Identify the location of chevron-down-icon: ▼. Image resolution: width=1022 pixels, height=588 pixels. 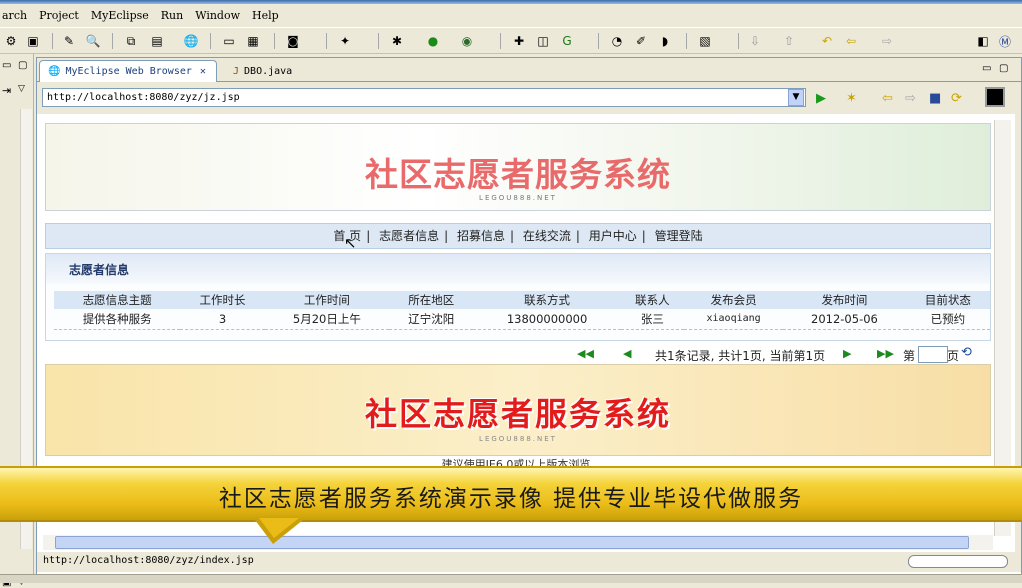
(796, 97).